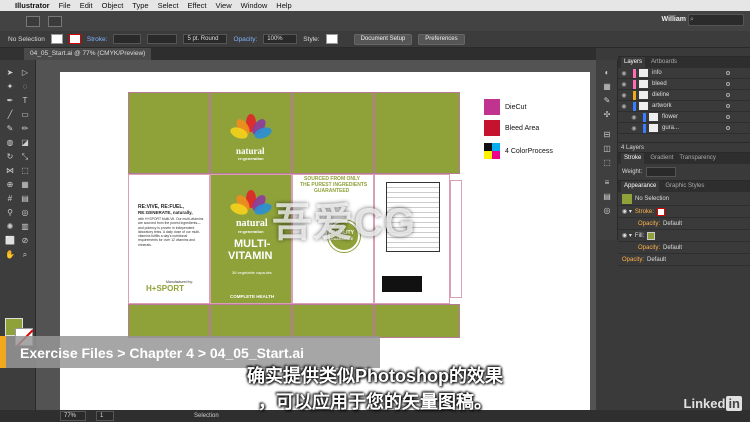 The width and height of the screenshot is (750, 422). Describe the element at coordinates (140, 5) in the screenshot. I see `menu-type: Type` at that location.